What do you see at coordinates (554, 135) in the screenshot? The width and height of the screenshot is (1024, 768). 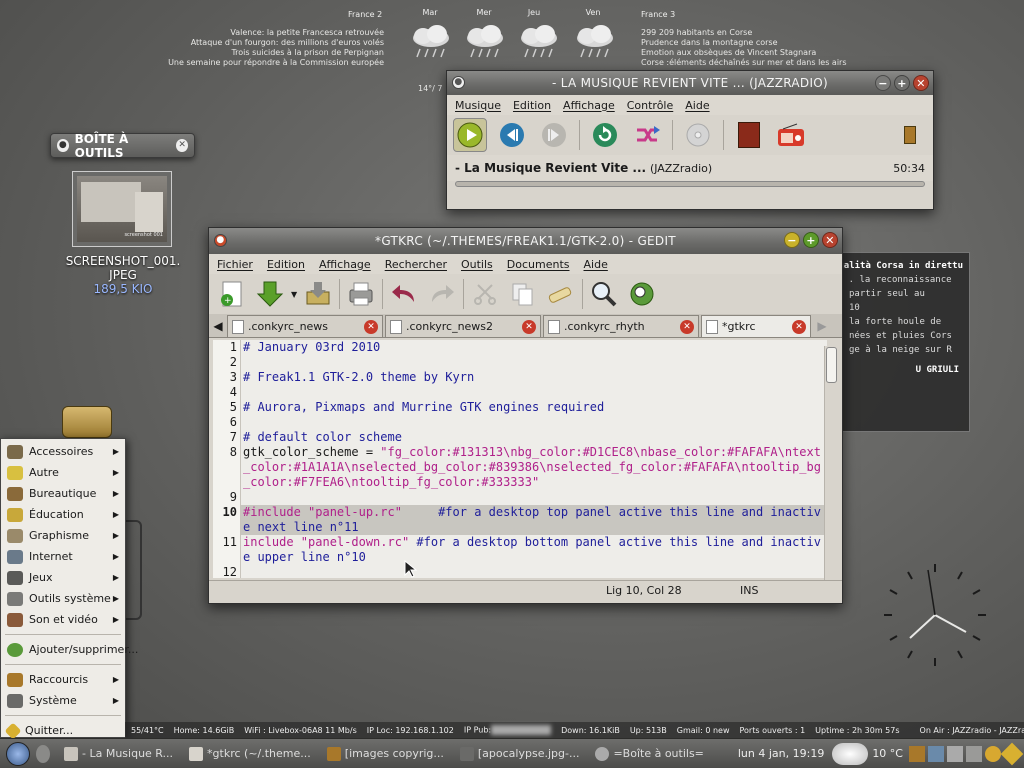 I see `next-button` at bounding box center [554, 135].